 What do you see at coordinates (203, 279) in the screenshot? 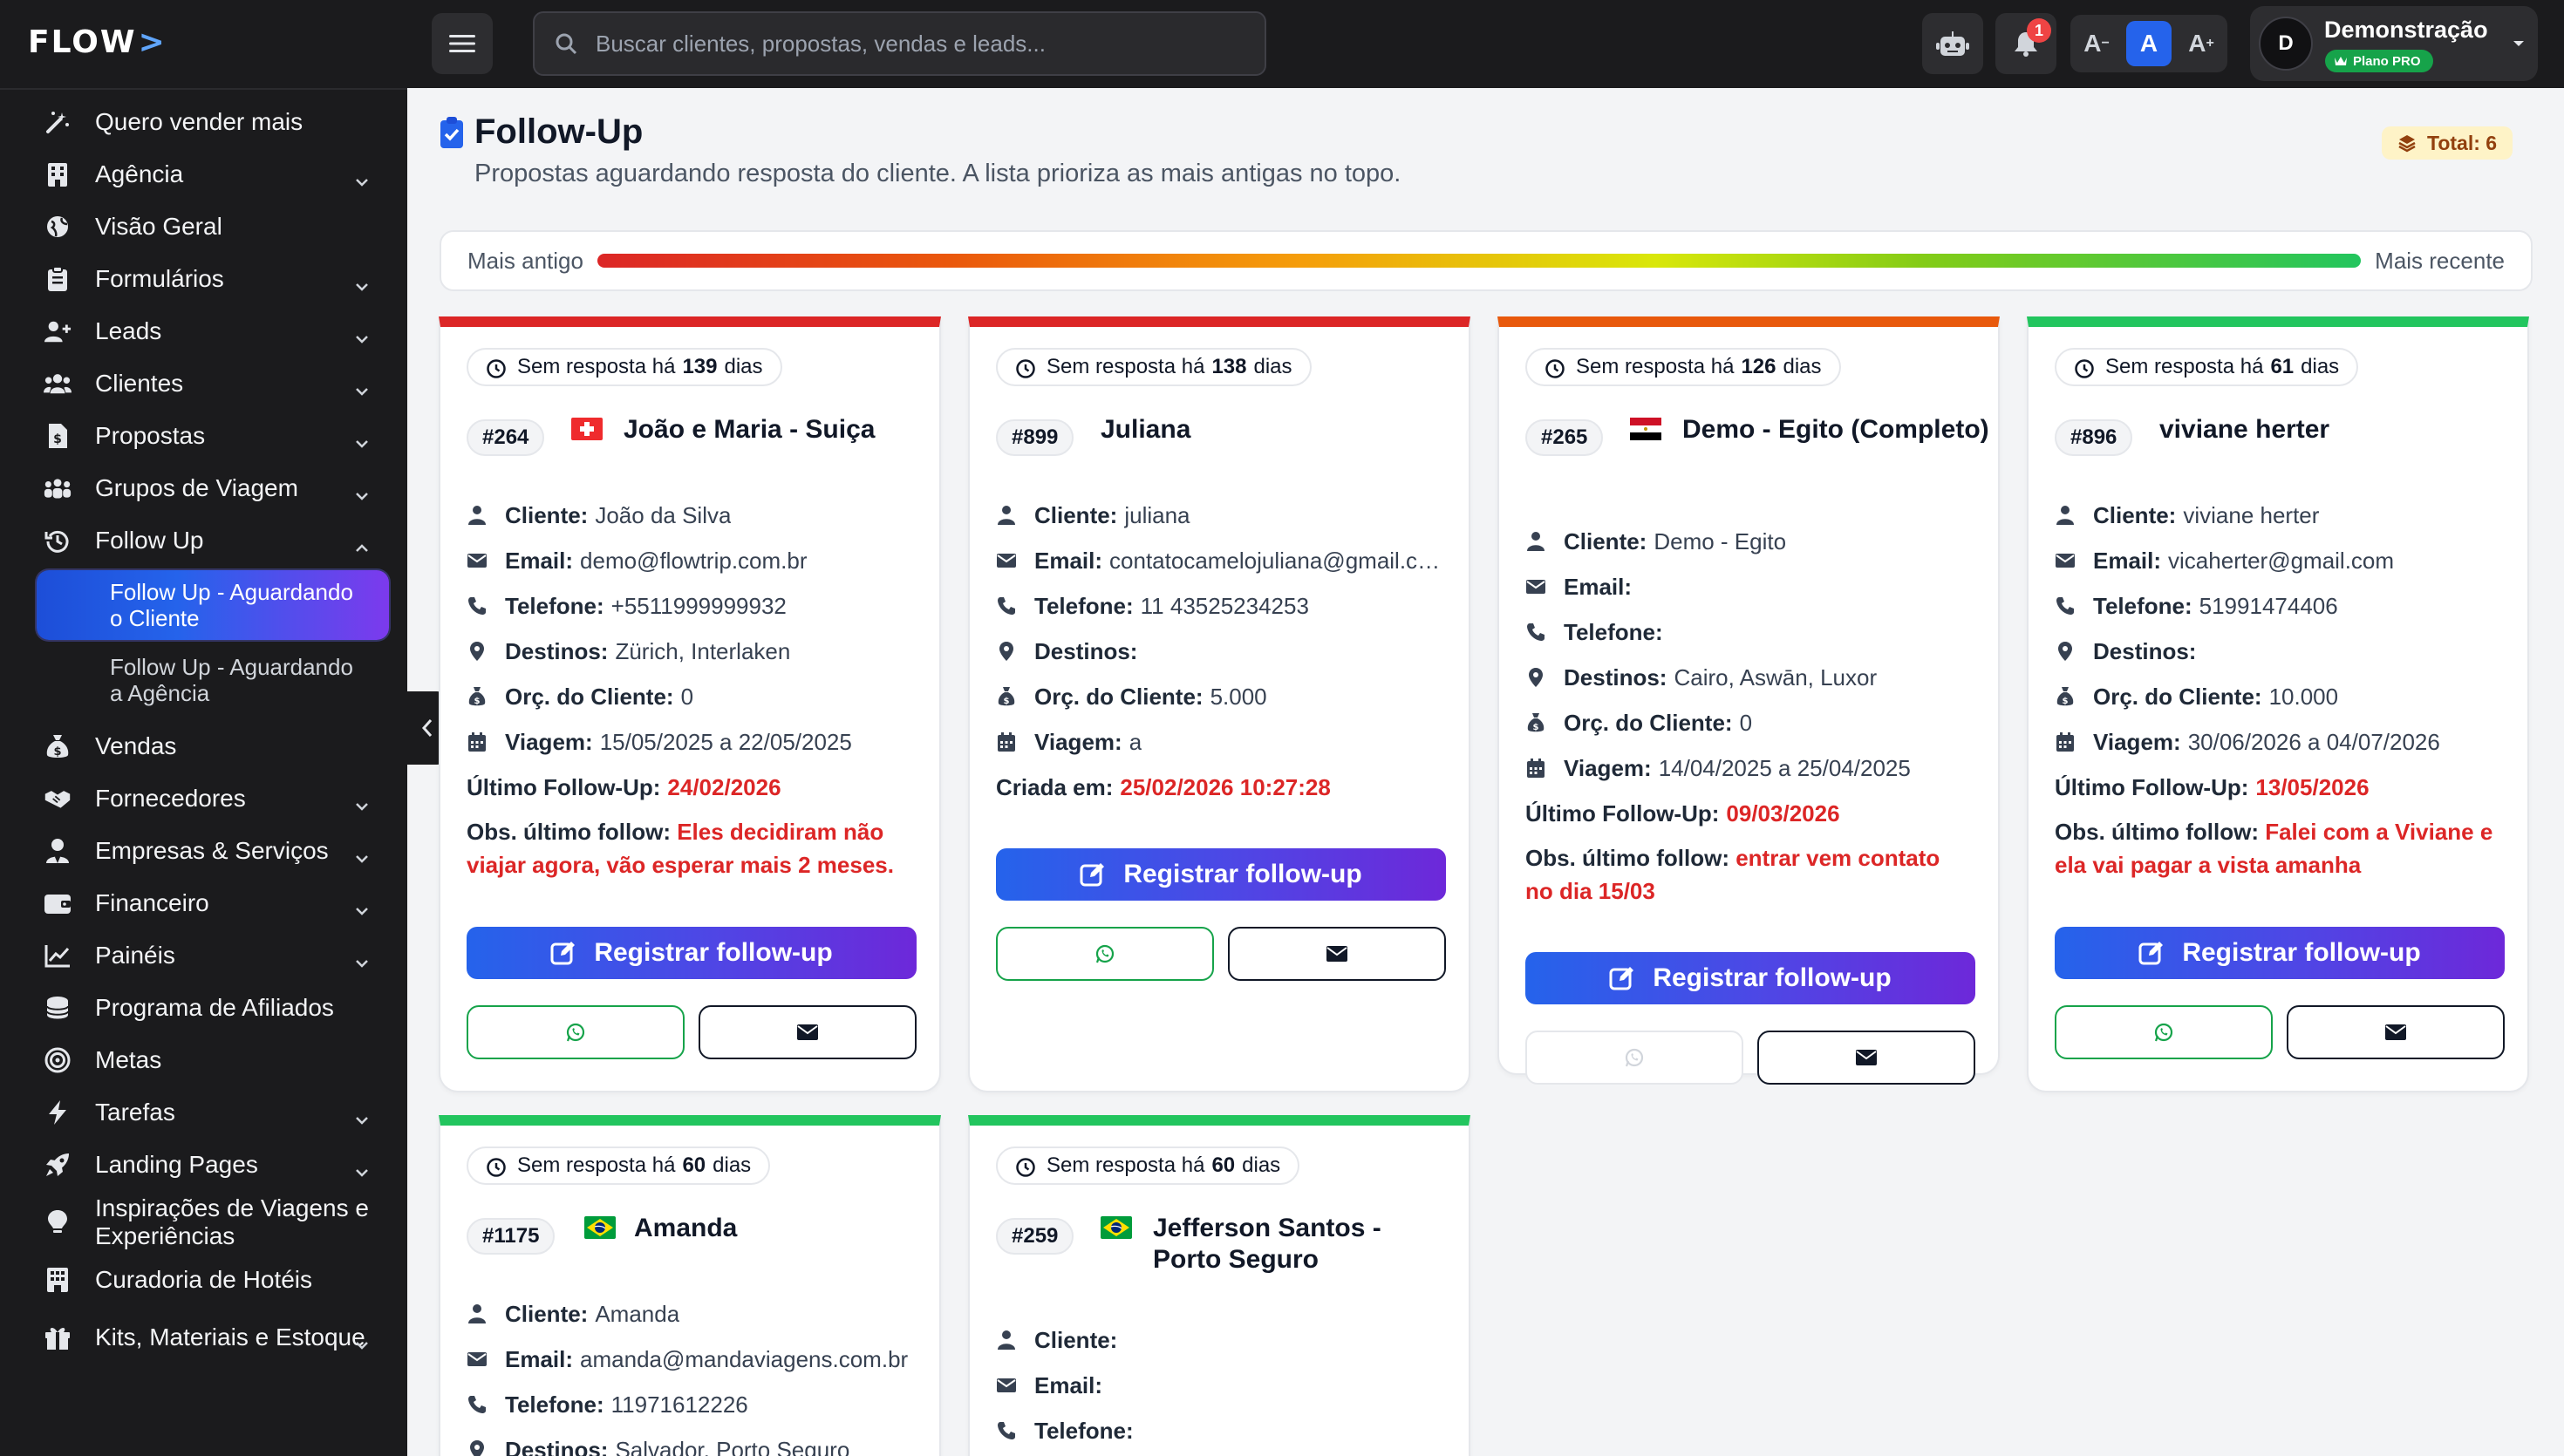
I see `sidebar-item-formularios: Formulários` at bounding box center [203, 279].